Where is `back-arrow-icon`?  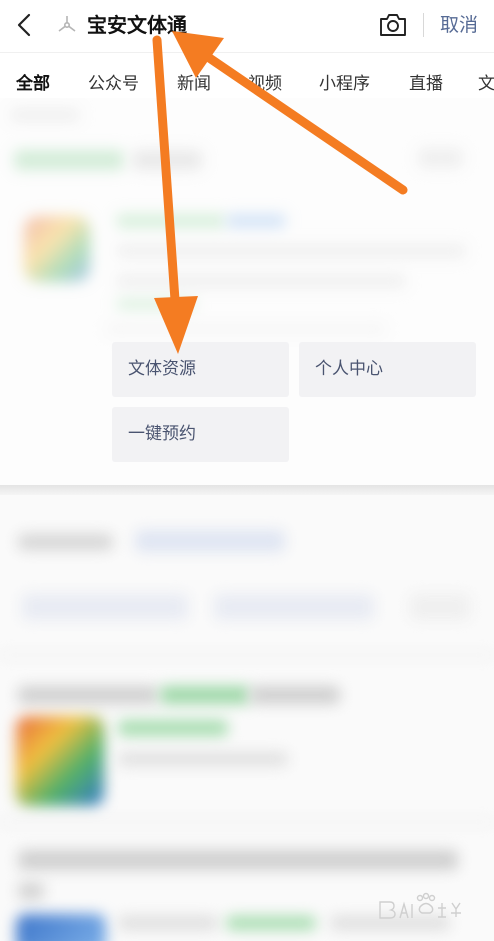 back-arrow-icon is located at coordinates (25, 25).